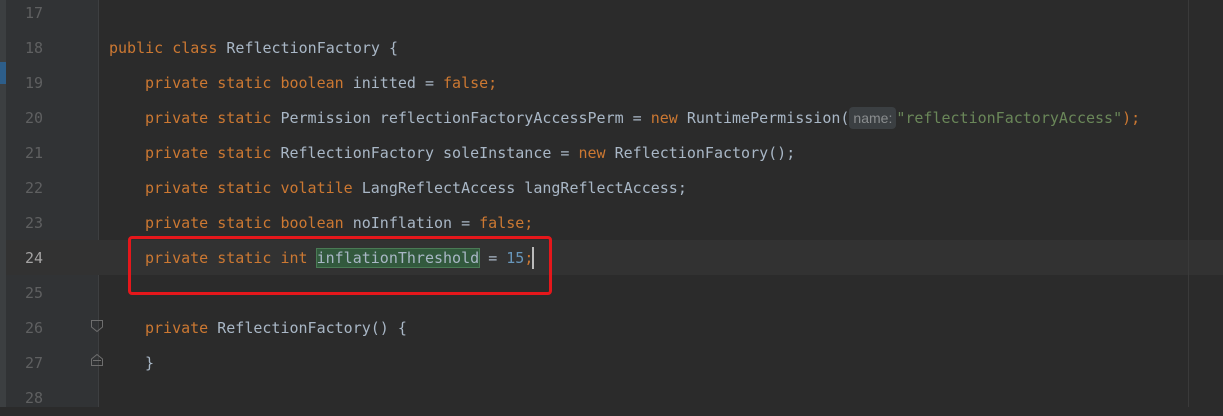 Image resolution: width=1223 pixels, height=416 pixels. I want to click on line-number-25: 25, so click(33, 293).